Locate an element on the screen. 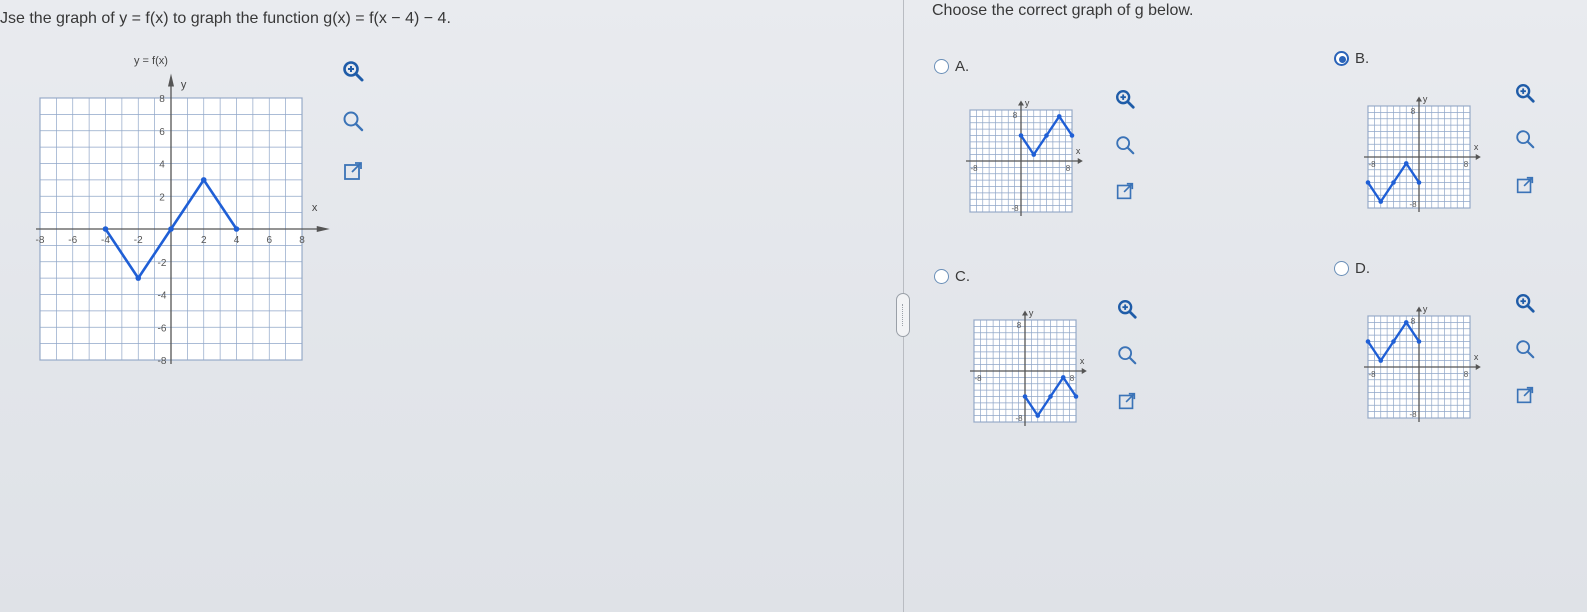 The width and height of the screenshot is (1587, 612). radio-b is located at coordinates (1341, 58).